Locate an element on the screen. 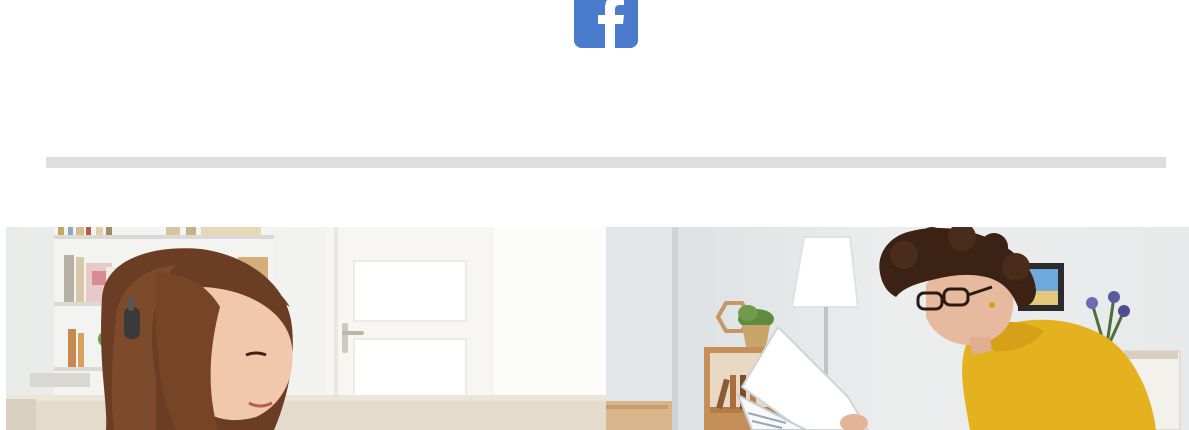 The height and width of the screenshot is (430, 1189). section-divider is located at coordinates (606, 162).